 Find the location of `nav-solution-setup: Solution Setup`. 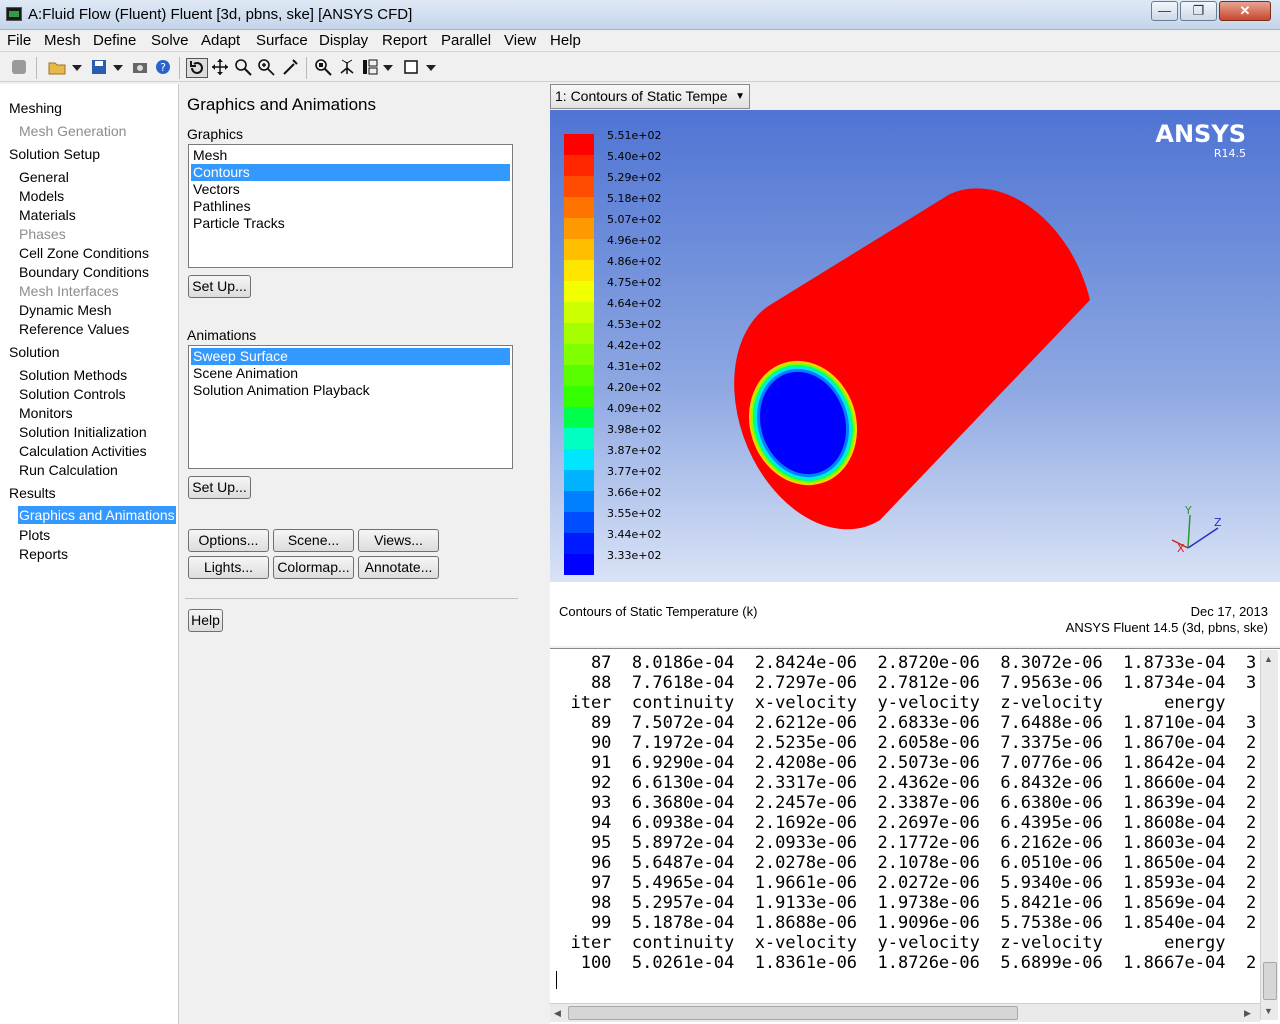

nav-solution-setup: Solution Setup is located at coordinates (54, 154).